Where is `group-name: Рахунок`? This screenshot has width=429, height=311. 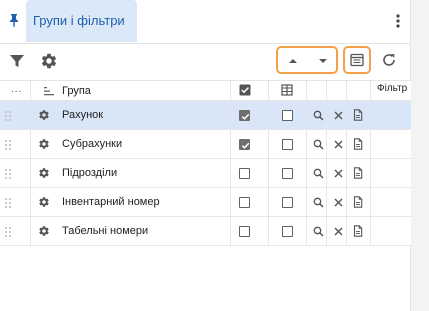 group-name: Рахунок is located at coordinates (83, 115).